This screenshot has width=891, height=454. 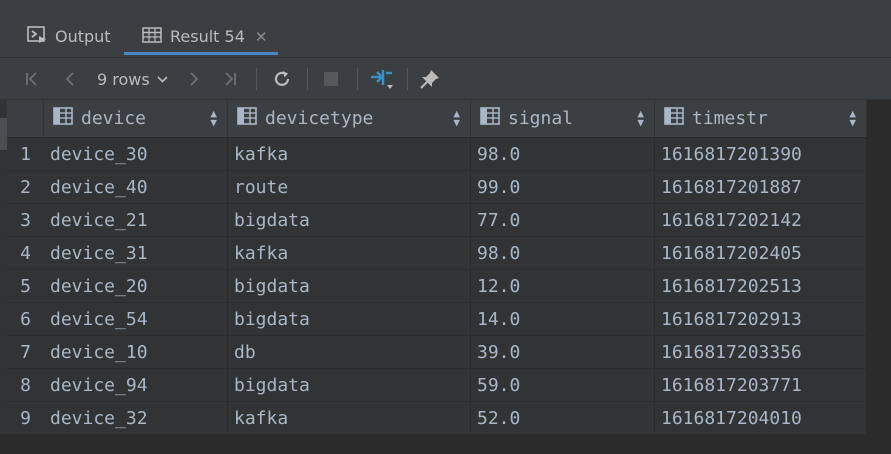 I want to click on column-header-label: signal, so click(x=541, y=118).